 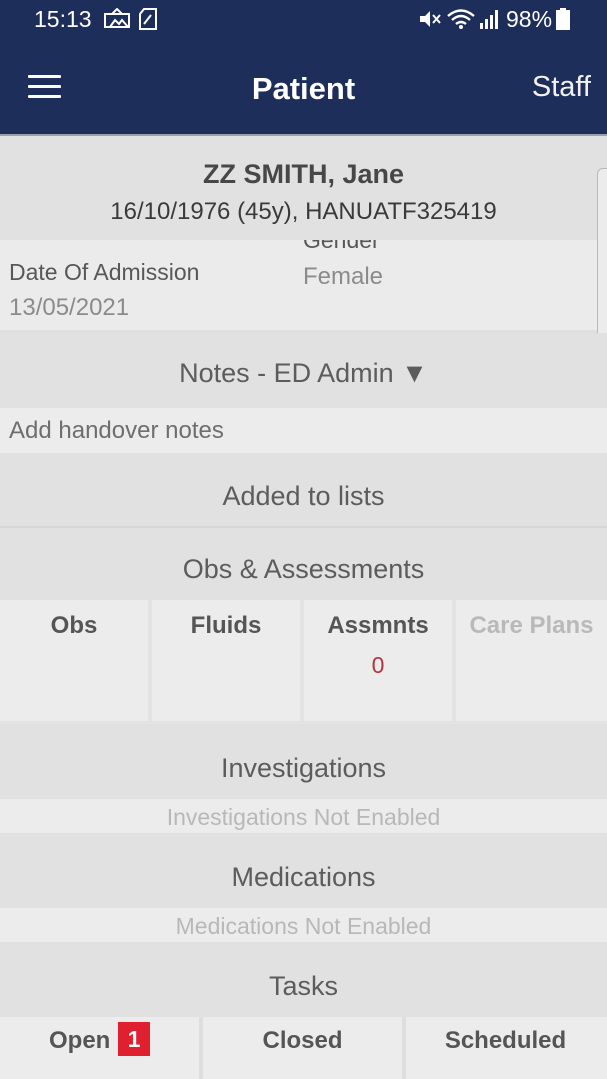 What do you see at coordinates (378, 665) in the screenshot?
I see `assessments-count: 0` at bounding box center [378, 665].